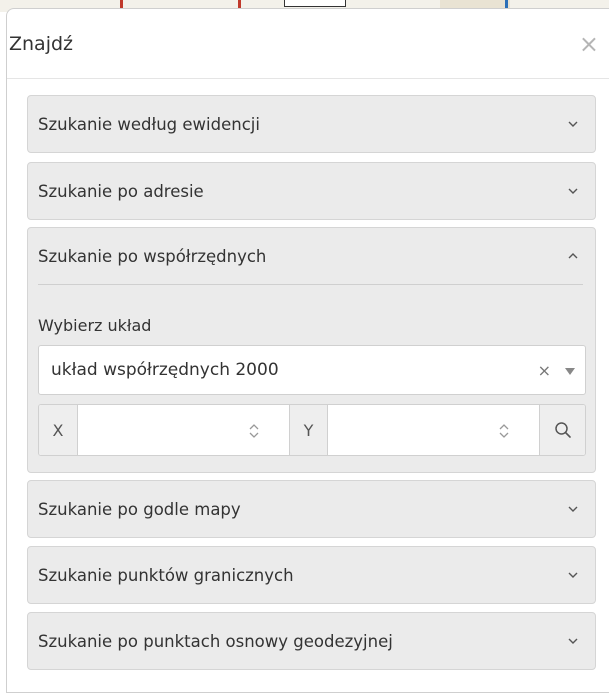 The image size is (609, 693). Describe the element at coordinates (149, 124) in the screenshot. I see `section-label: Szukanie według ewidencji` at that location.